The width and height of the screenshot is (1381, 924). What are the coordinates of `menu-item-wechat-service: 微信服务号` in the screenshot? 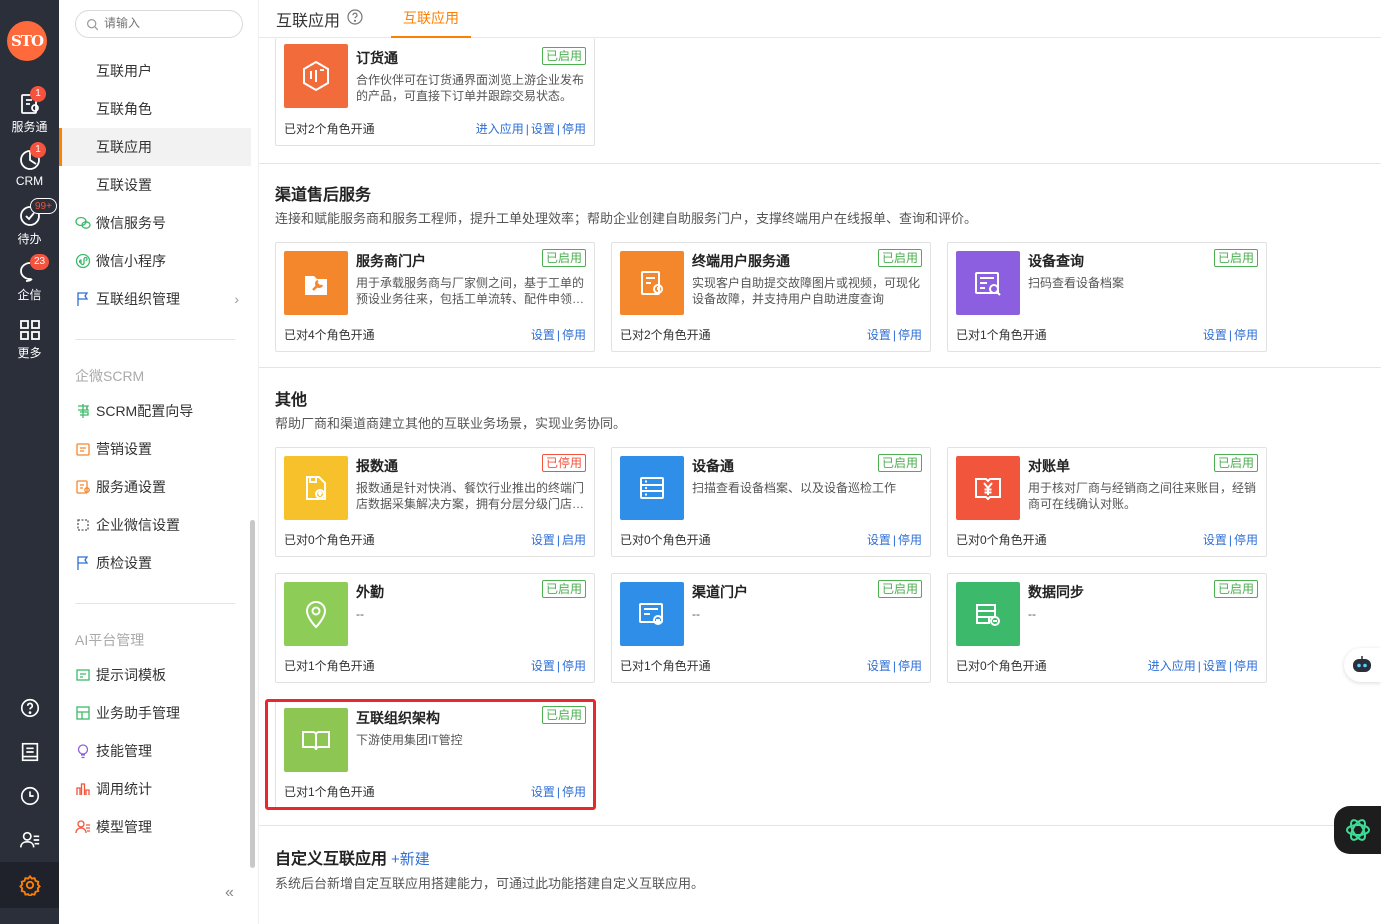 It's located at (155, 223).